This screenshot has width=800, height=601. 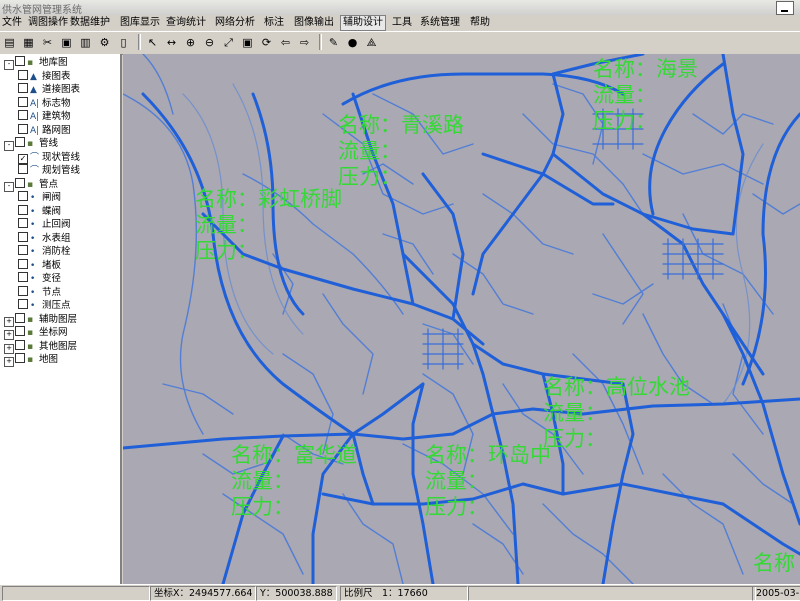 I want to click on forward-icon: ⇨, so click(x=304, y=42).